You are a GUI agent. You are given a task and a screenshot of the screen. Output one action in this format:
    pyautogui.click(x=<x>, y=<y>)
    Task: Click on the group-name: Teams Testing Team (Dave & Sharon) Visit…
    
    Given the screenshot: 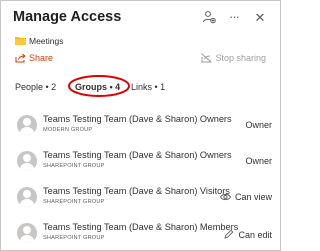 What is the action you would take?
    pyautogui.click(x=136, y=191)
    